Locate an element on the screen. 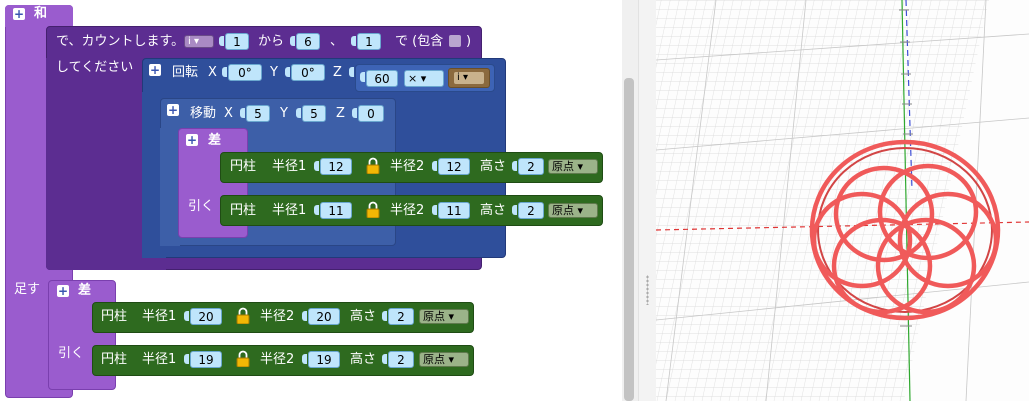 Image resolution: width=1029 pixels, height=401 pixels. drag-handle-icon is located at coordinates (647, 290).